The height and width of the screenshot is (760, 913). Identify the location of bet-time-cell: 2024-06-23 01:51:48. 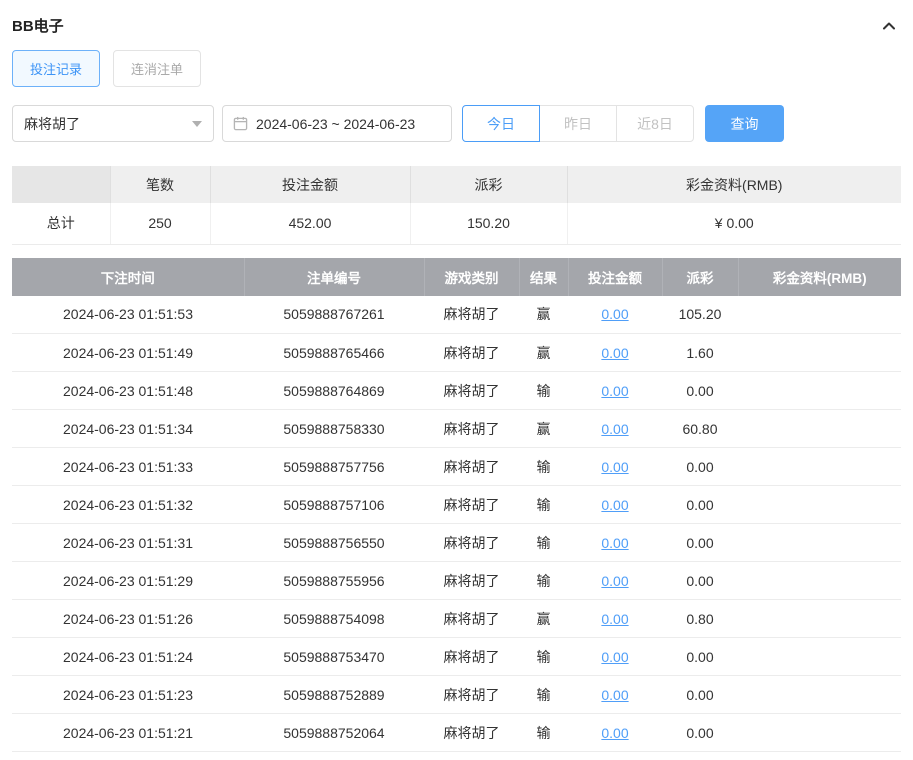
(128, 390).